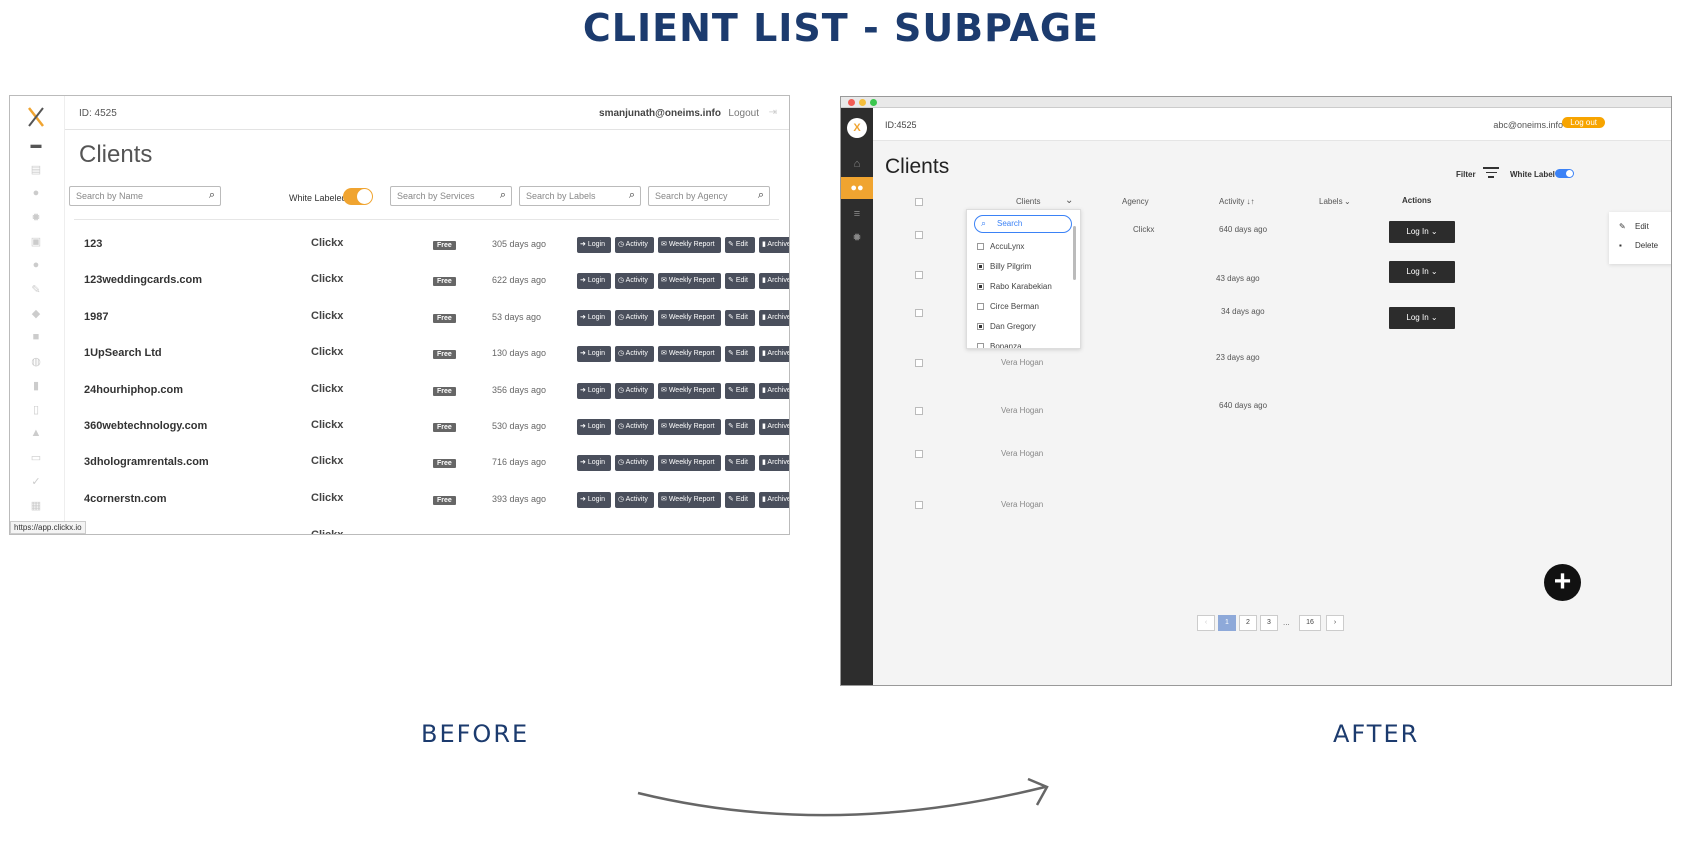 The height and width of the screenshot is (850, 1682). I want to click on page-prev: ‹, so click(1206, 623).